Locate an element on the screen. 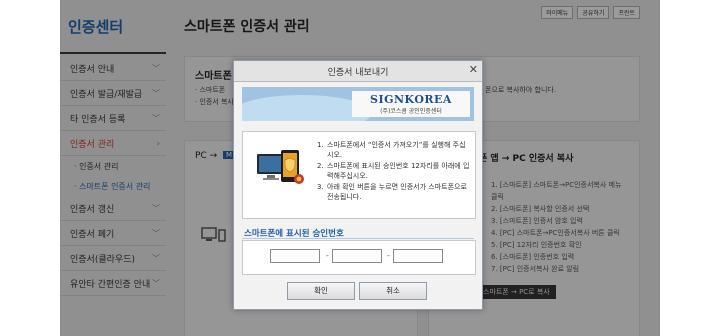 The width and height of the screenshot is (720, 336). instruction-step: 1. 스마트폰에서 “인증서 가져오기”를 실행해 주십시오. is located at coordinates (391, 150).